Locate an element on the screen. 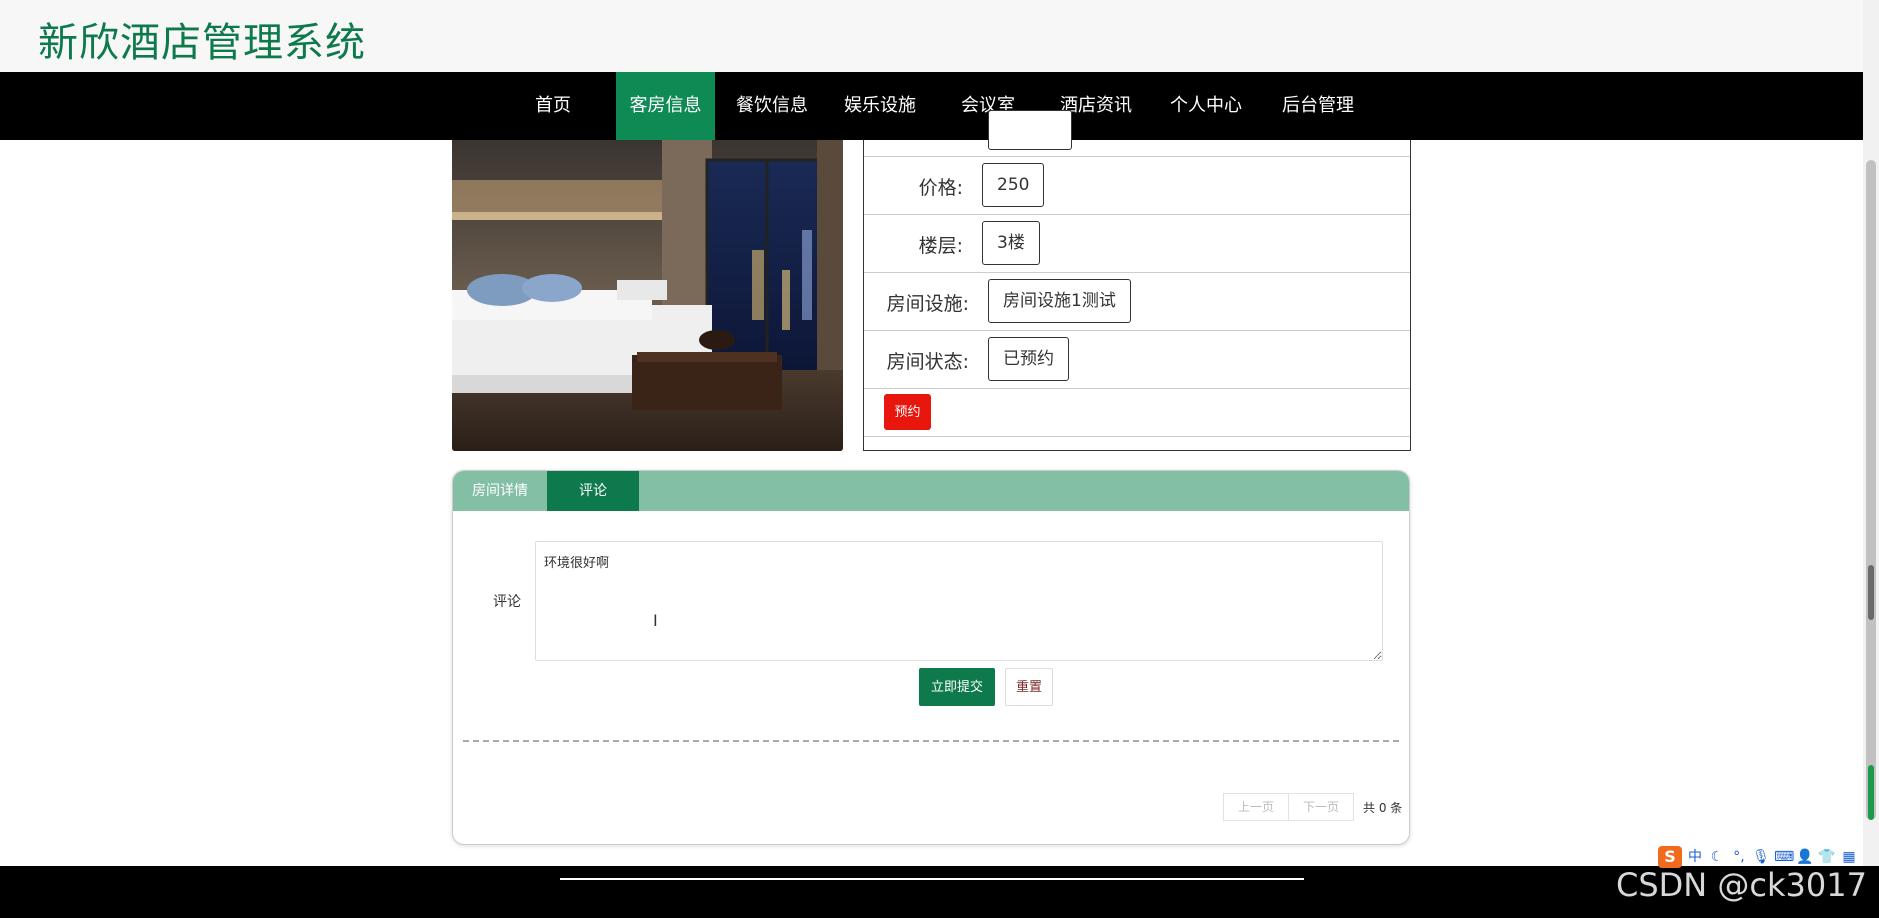 The image size is (1879, 918). info-row-actions is located at coordinates (1137, 413).